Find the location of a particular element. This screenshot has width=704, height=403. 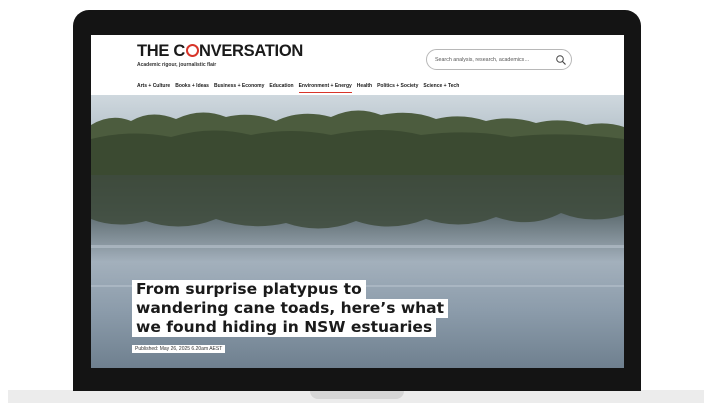

search-box is located at coordinates (499, 59).